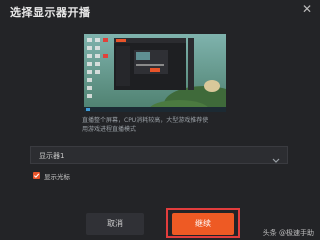 This screenshot has width=320, height=240. Describe the element at coordinates (145, 120) in the screenshot. I see `description-line-1: 直播整个屏幕，CPU消耗较高，大型游戏推荐使` at that location.